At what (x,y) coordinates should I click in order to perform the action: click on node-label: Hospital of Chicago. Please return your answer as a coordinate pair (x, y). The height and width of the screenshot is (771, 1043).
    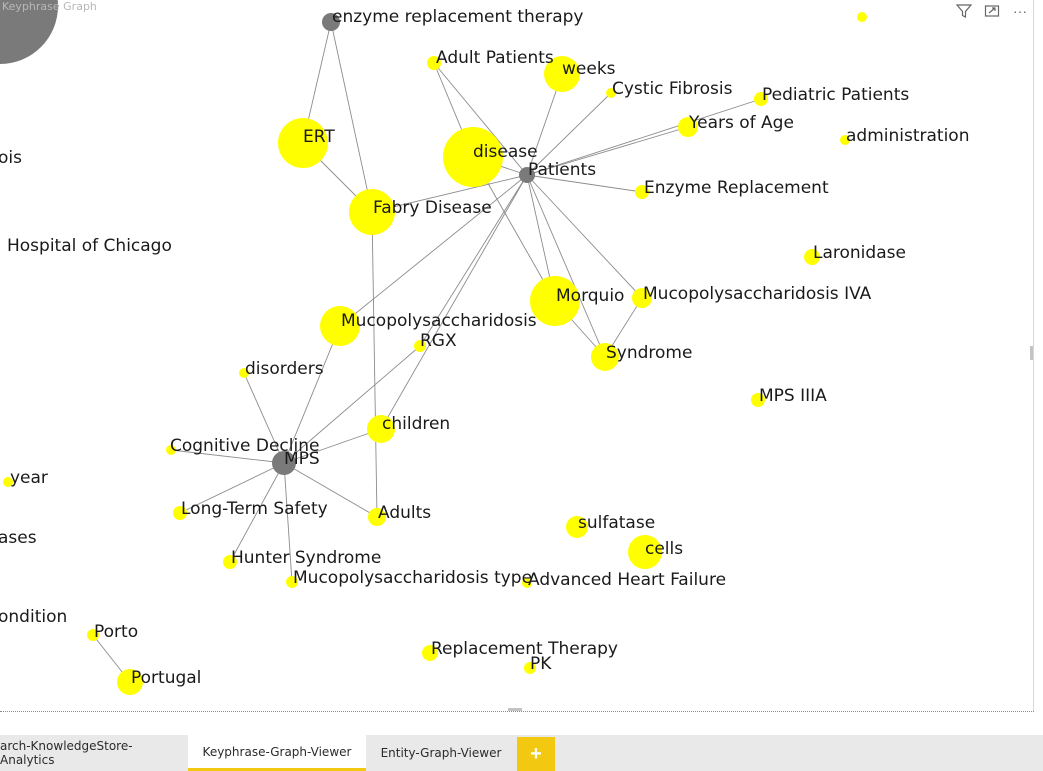
    Looking at the image, I should click on (89, 246).